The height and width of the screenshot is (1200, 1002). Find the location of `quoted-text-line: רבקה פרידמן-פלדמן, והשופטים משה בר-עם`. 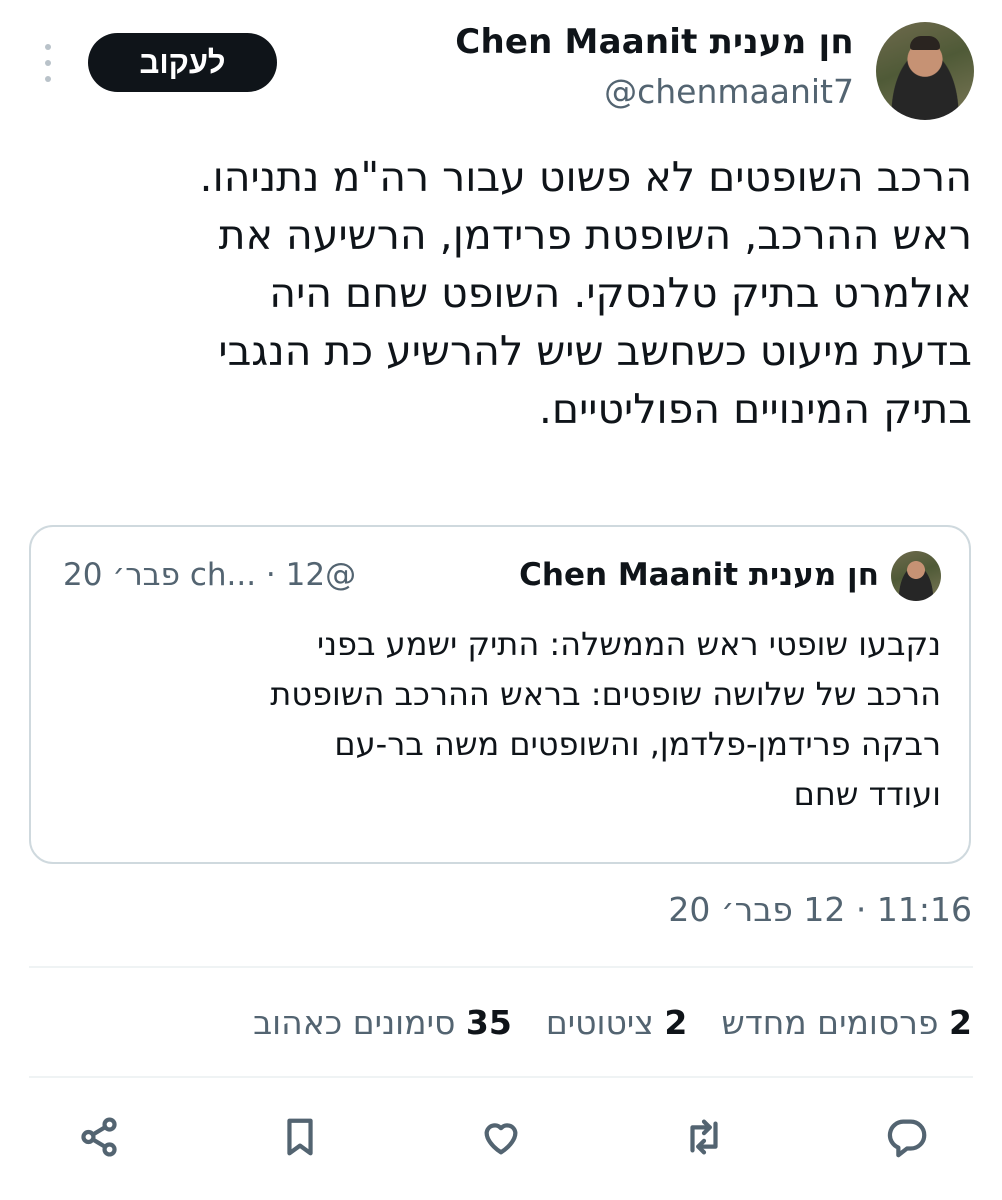

quoted-text-line: רבקה פרידמן-פלדמן, והשופטים משה בר-עם is located at coordinates (637, 744).